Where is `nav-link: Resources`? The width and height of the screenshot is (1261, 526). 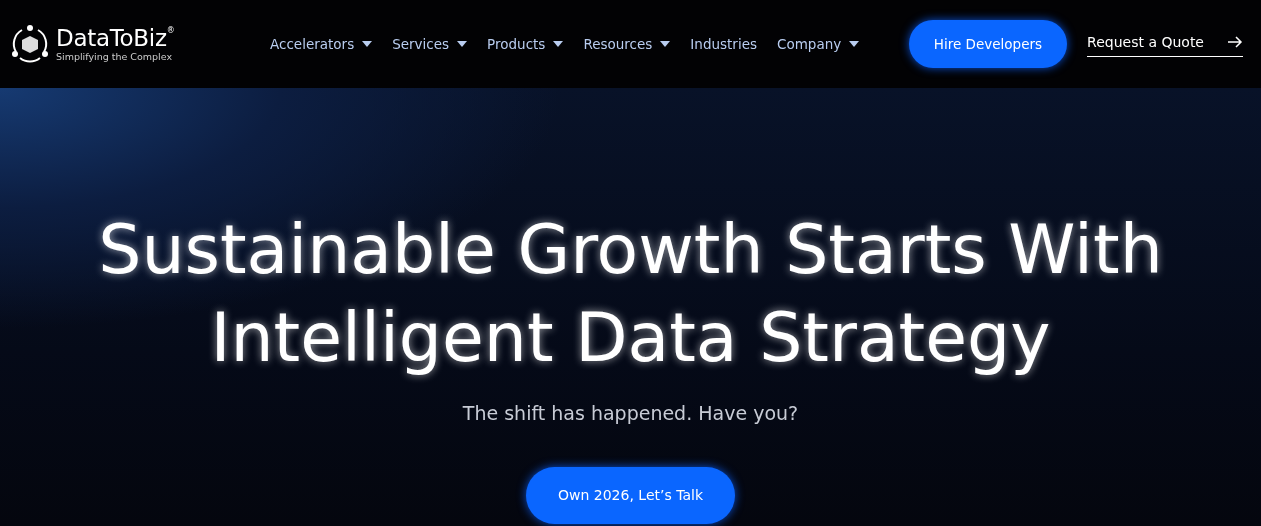
nav-link: Resources is located at coordinates (627, 44).